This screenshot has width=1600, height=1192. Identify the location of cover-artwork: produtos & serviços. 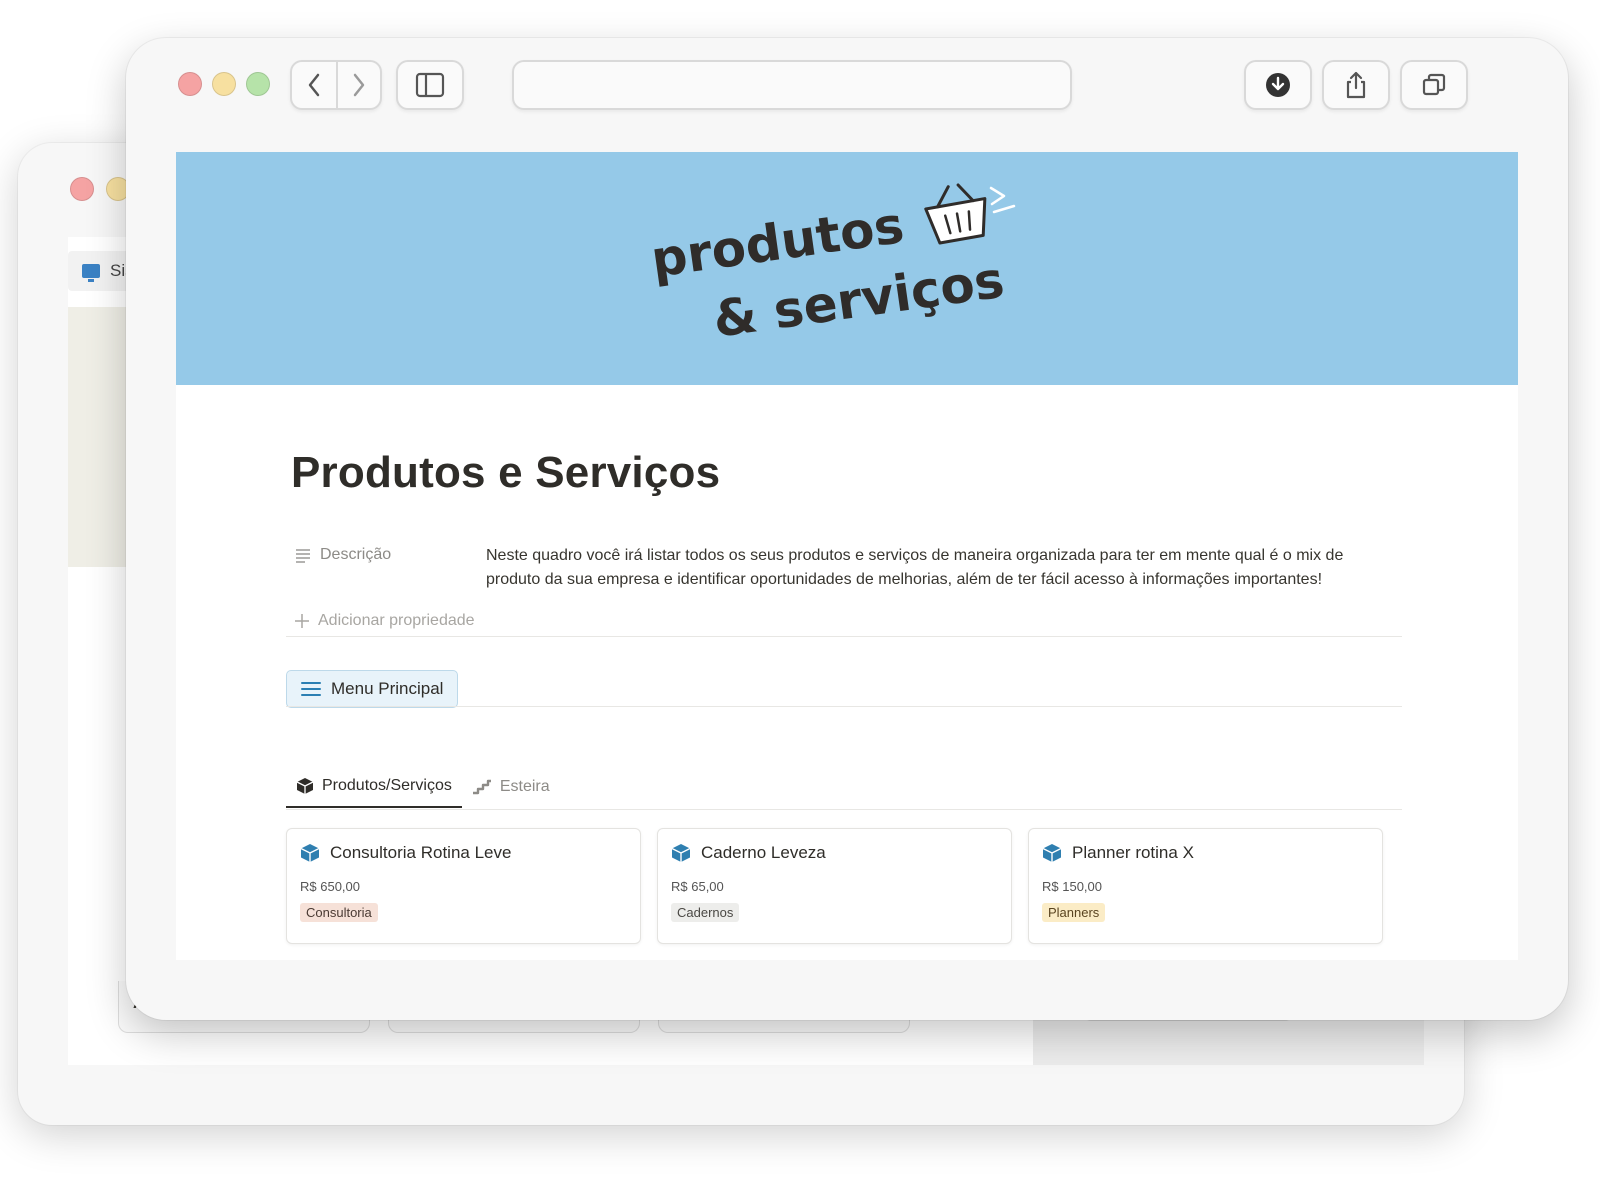
(832, 266).